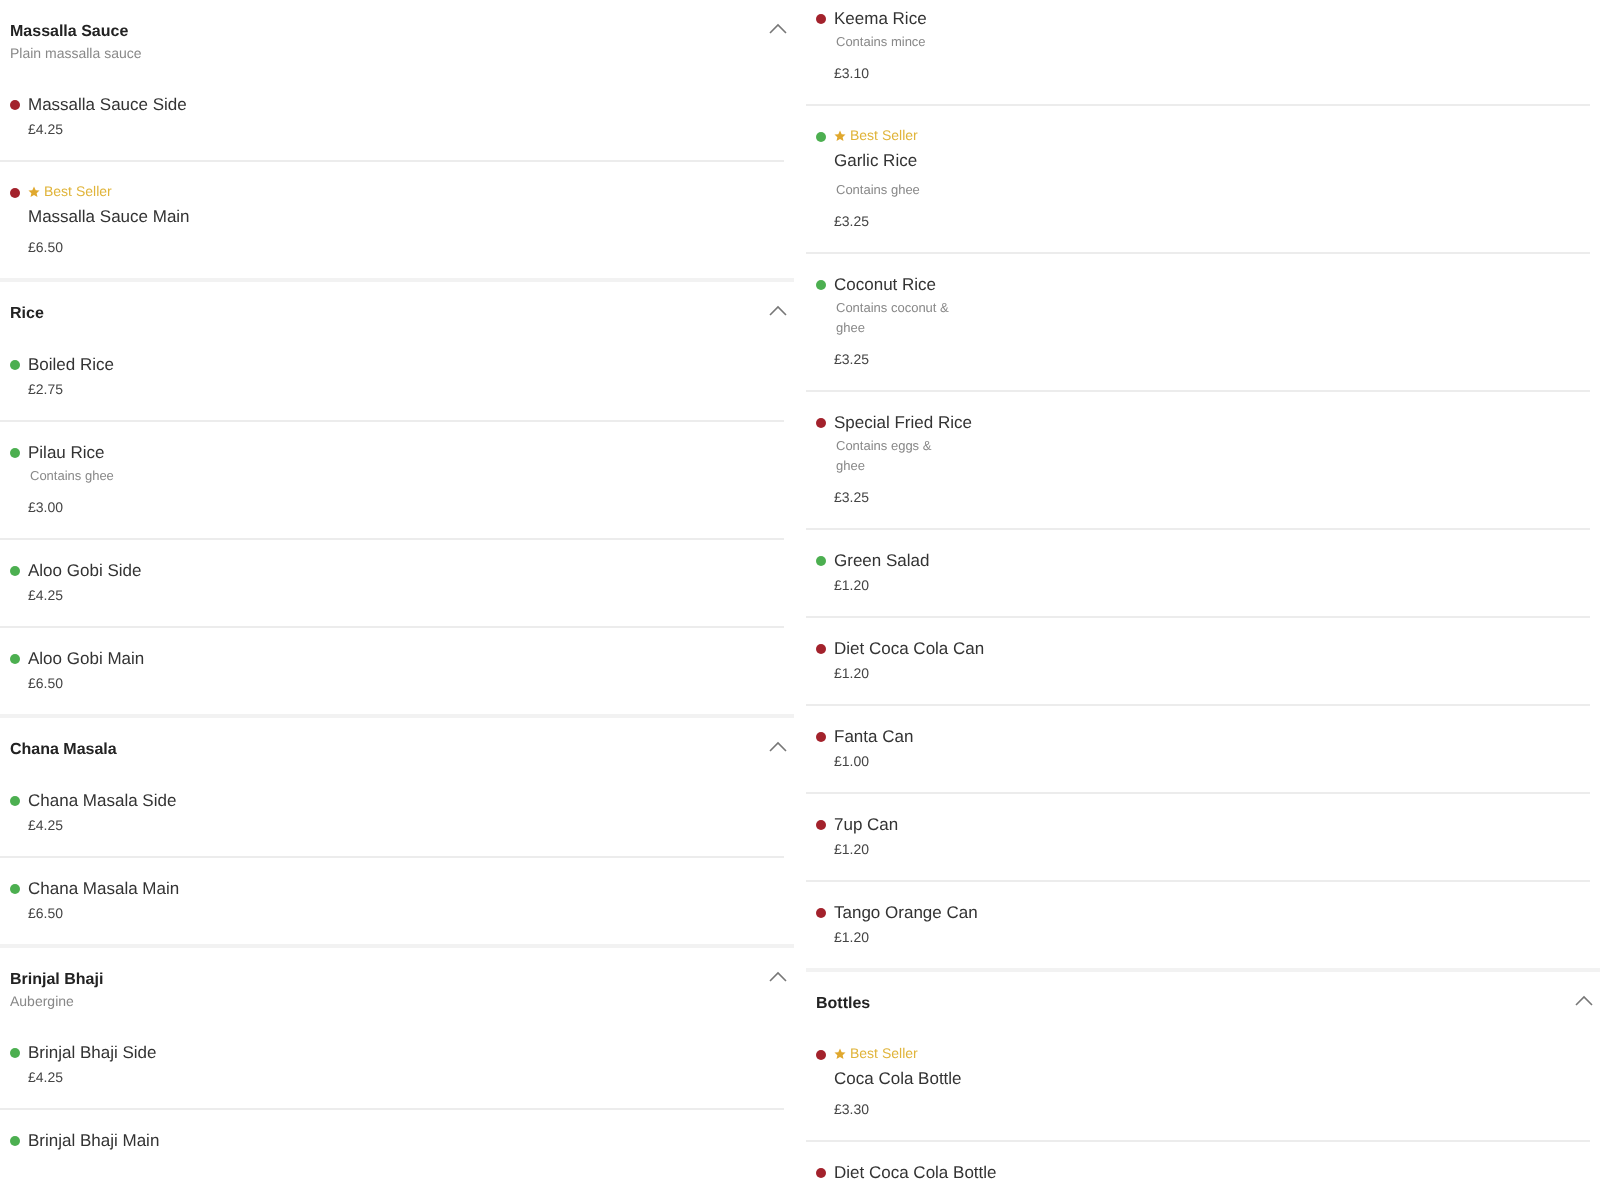  What do you see at coordinates (102, 800) in the screenshot?
I see `item-name: Chana Masala Side` at bounding box center [102, 800].